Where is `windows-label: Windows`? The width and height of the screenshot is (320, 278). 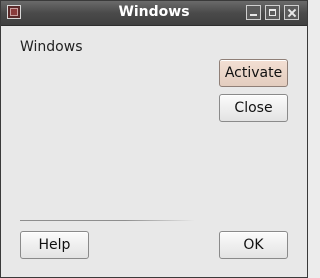
windows-label: Windows is located at coordinates (51, 47).